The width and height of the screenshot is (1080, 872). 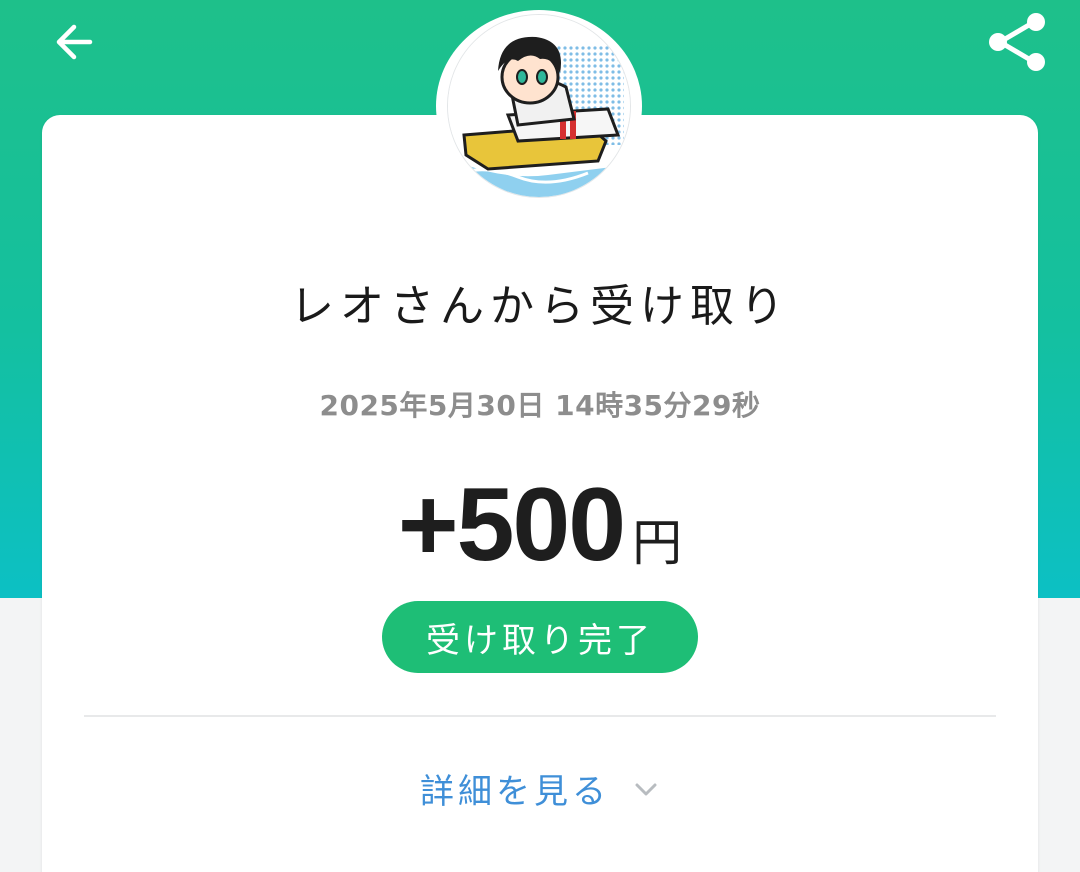 What do you see at coordinates (657, 543) in the screenshot?
I see `currency-unit: 円` at bounding box center [657, 543].